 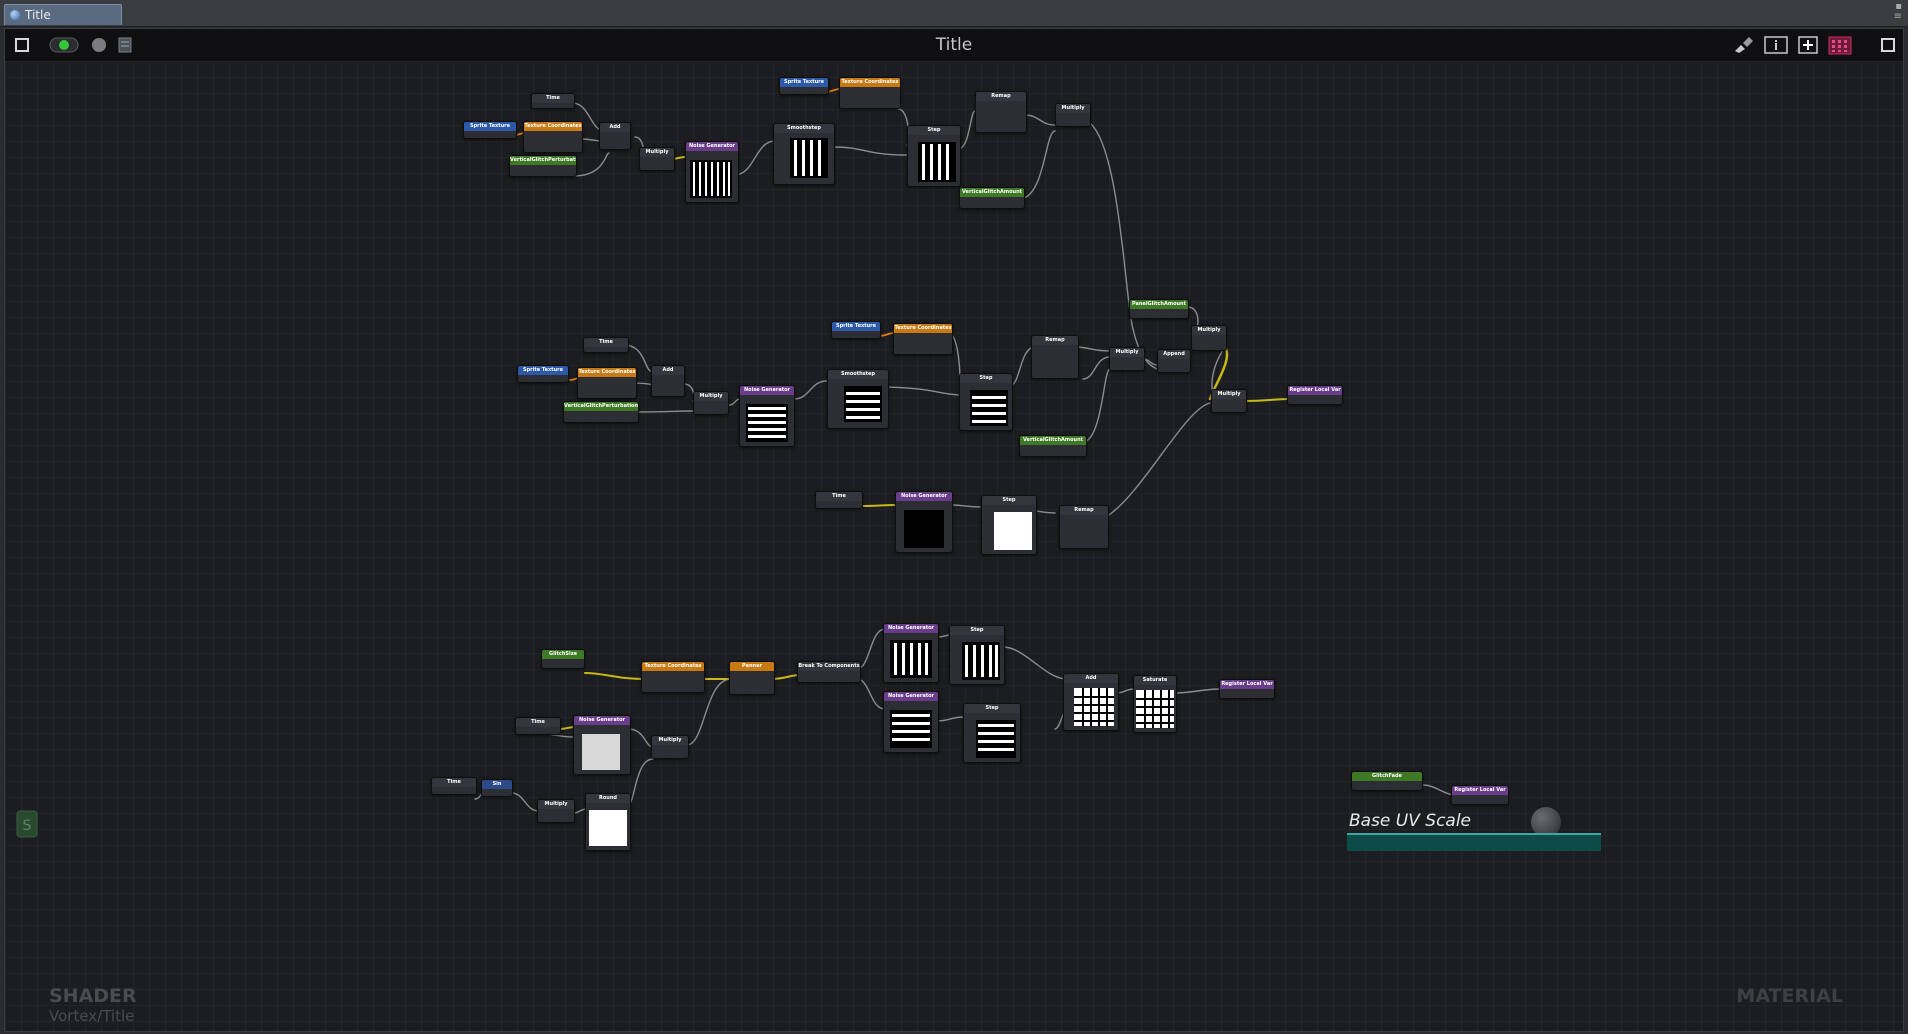 What do you see at coordinates (1387, 781) in the screenshot?
I see `glitch-fade-node: GlitchFade` at bounding box center [1387, 781].